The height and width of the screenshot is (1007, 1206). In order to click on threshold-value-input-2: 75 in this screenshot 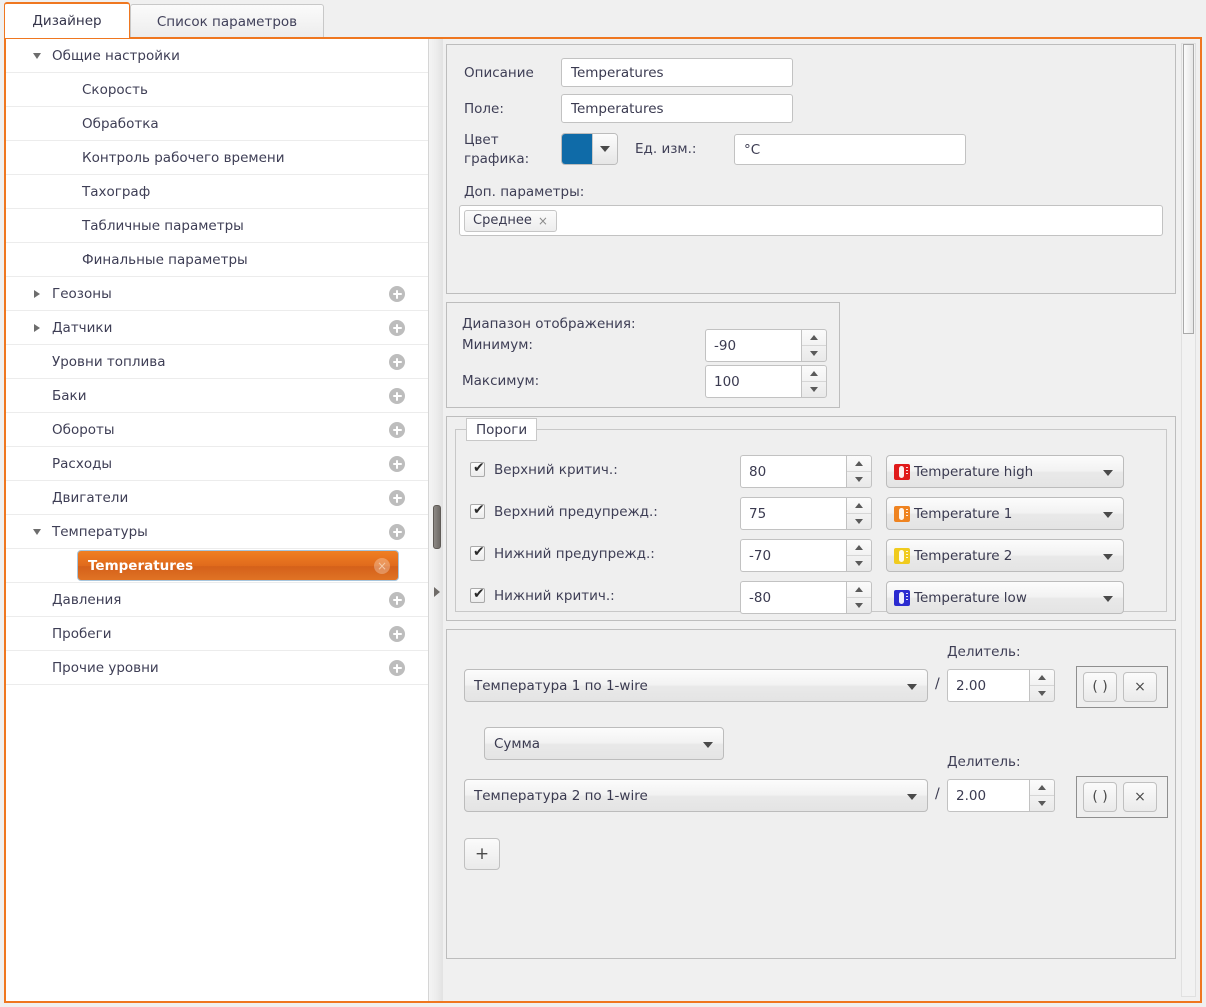, I will do `click(793, 513)`.